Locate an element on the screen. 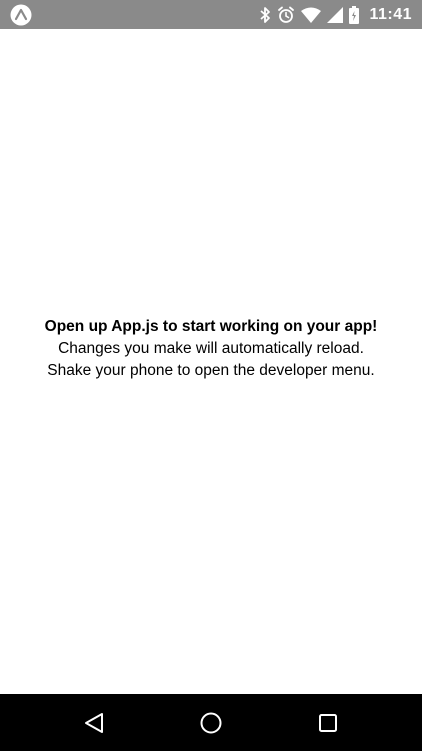  back-button is located at coordinates (94, 723).